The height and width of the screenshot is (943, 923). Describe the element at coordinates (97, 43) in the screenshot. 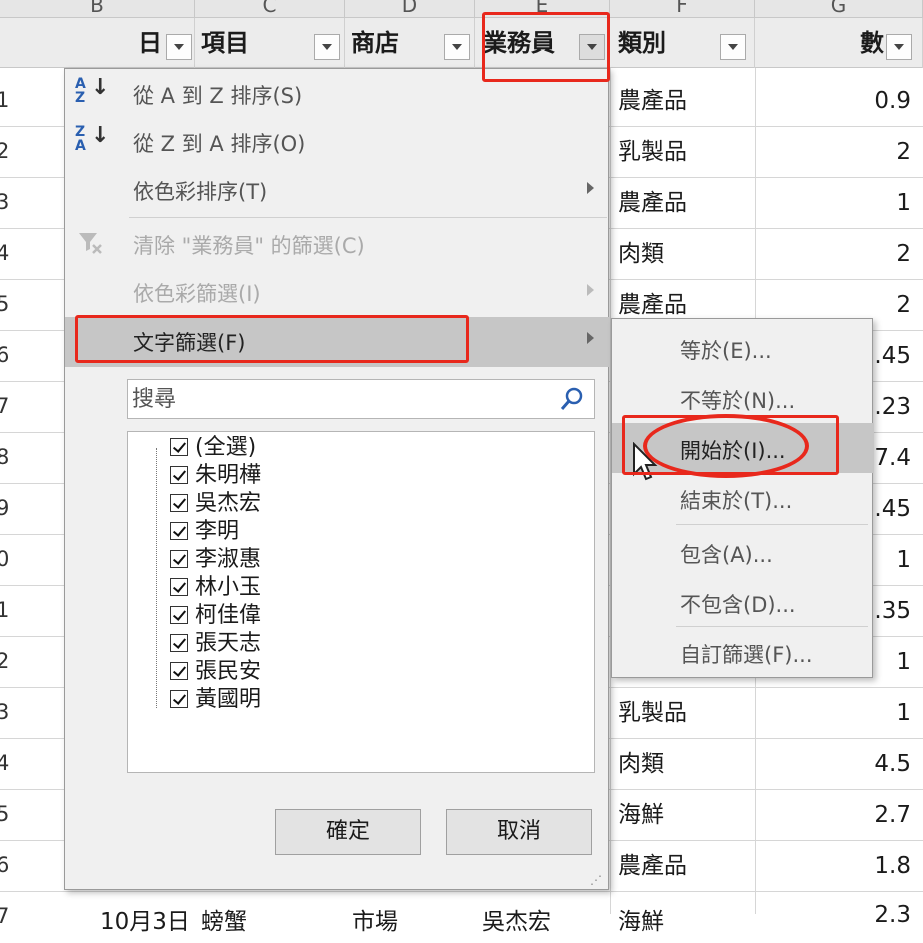

I see `header-date: 日` at that location.